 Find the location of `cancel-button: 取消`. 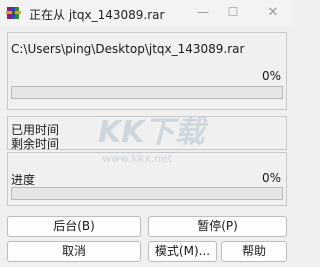

cancel-button: 取消 is located at coordinates (74, 251).